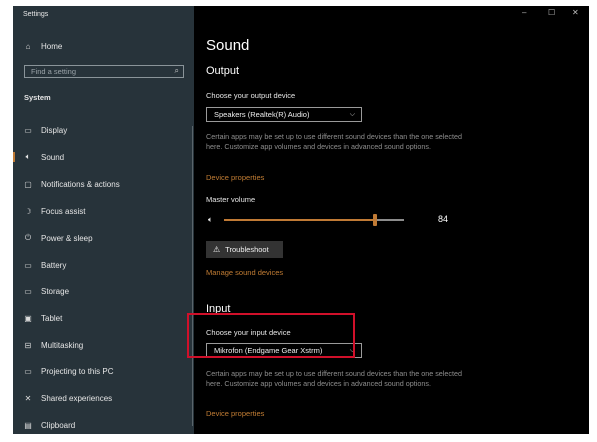  I want to click on close-button: ✕, so click(575, 12).